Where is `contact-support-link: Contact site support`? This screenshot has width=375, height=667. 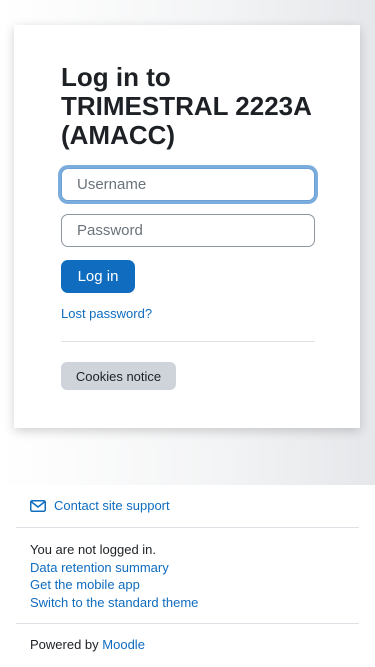 contact-support-link: Contact site support is located at coordinates (100, 505).